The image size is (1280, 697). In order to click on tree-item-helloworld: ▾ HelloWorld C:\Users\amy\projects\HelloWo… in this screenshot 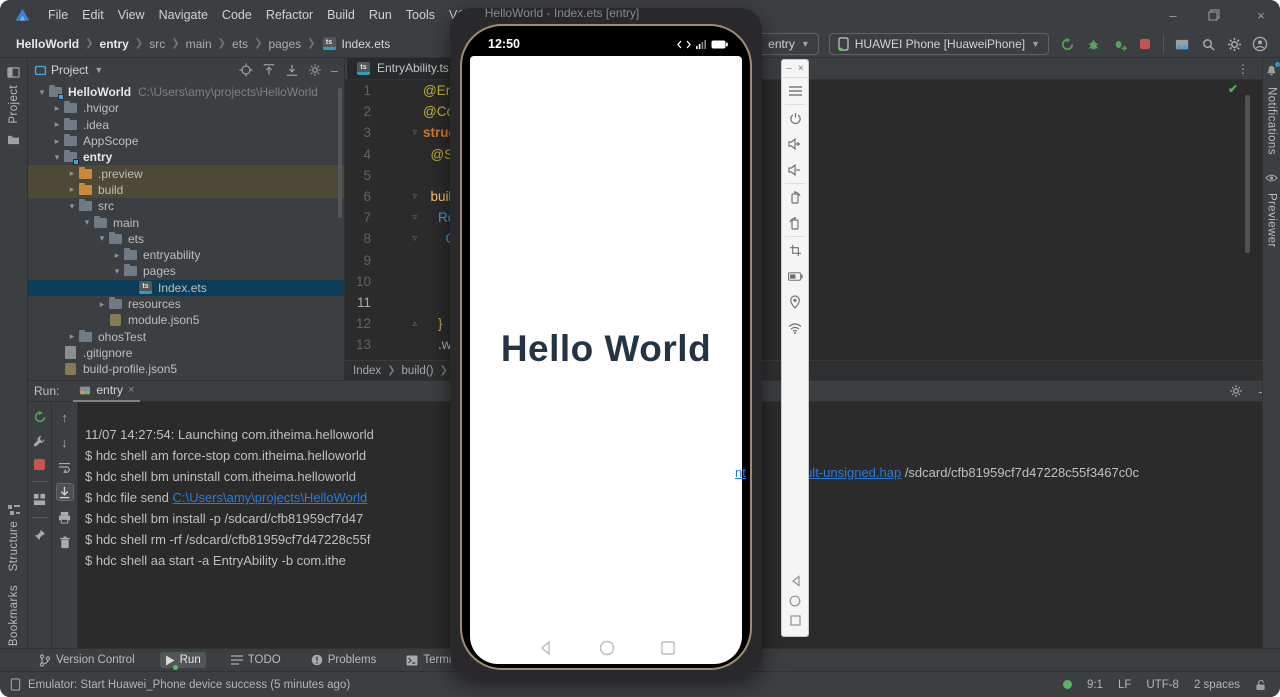, I will do `click(186, 92)`.